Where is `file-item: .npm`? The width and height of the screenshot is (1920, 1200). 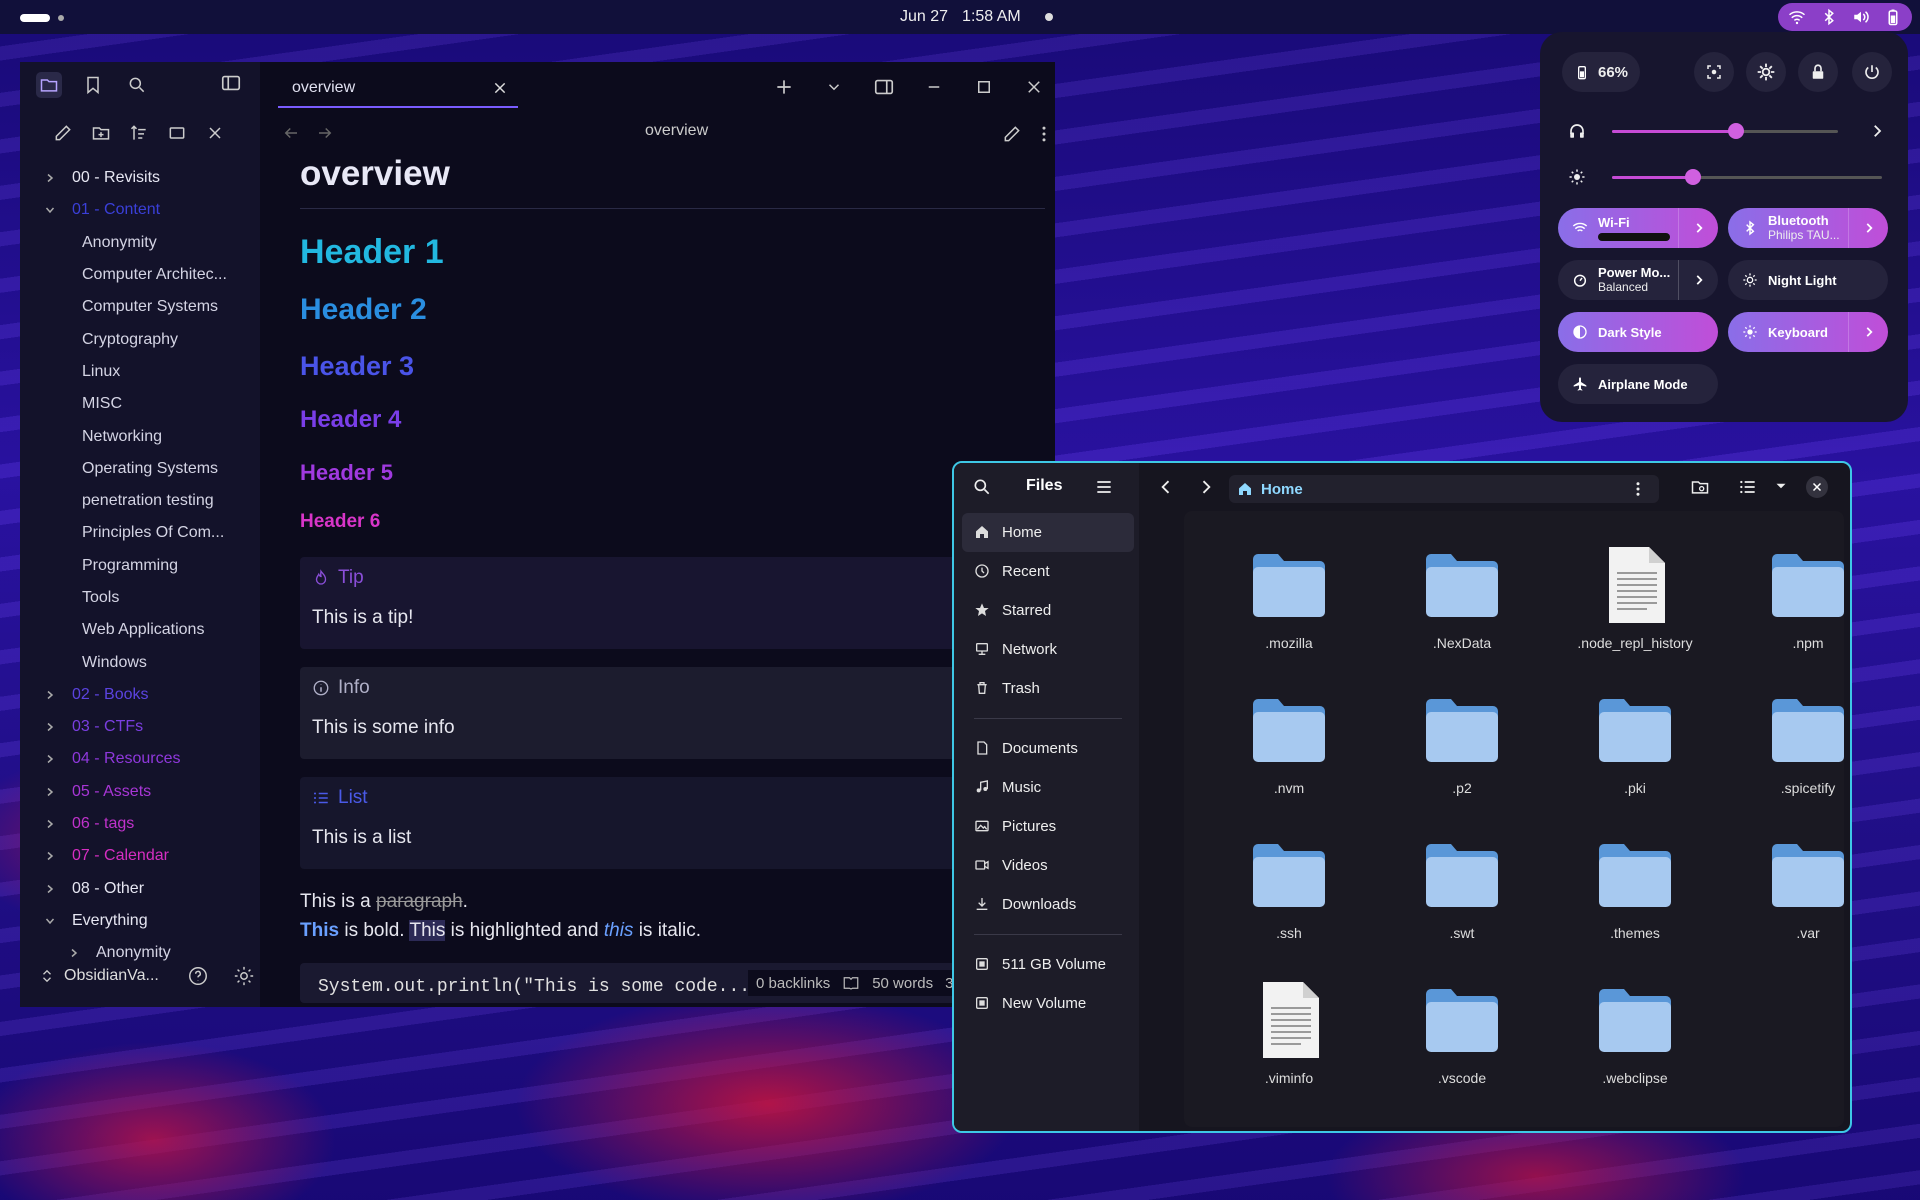 file-item: .npm is located at coordinates (1791, 598).